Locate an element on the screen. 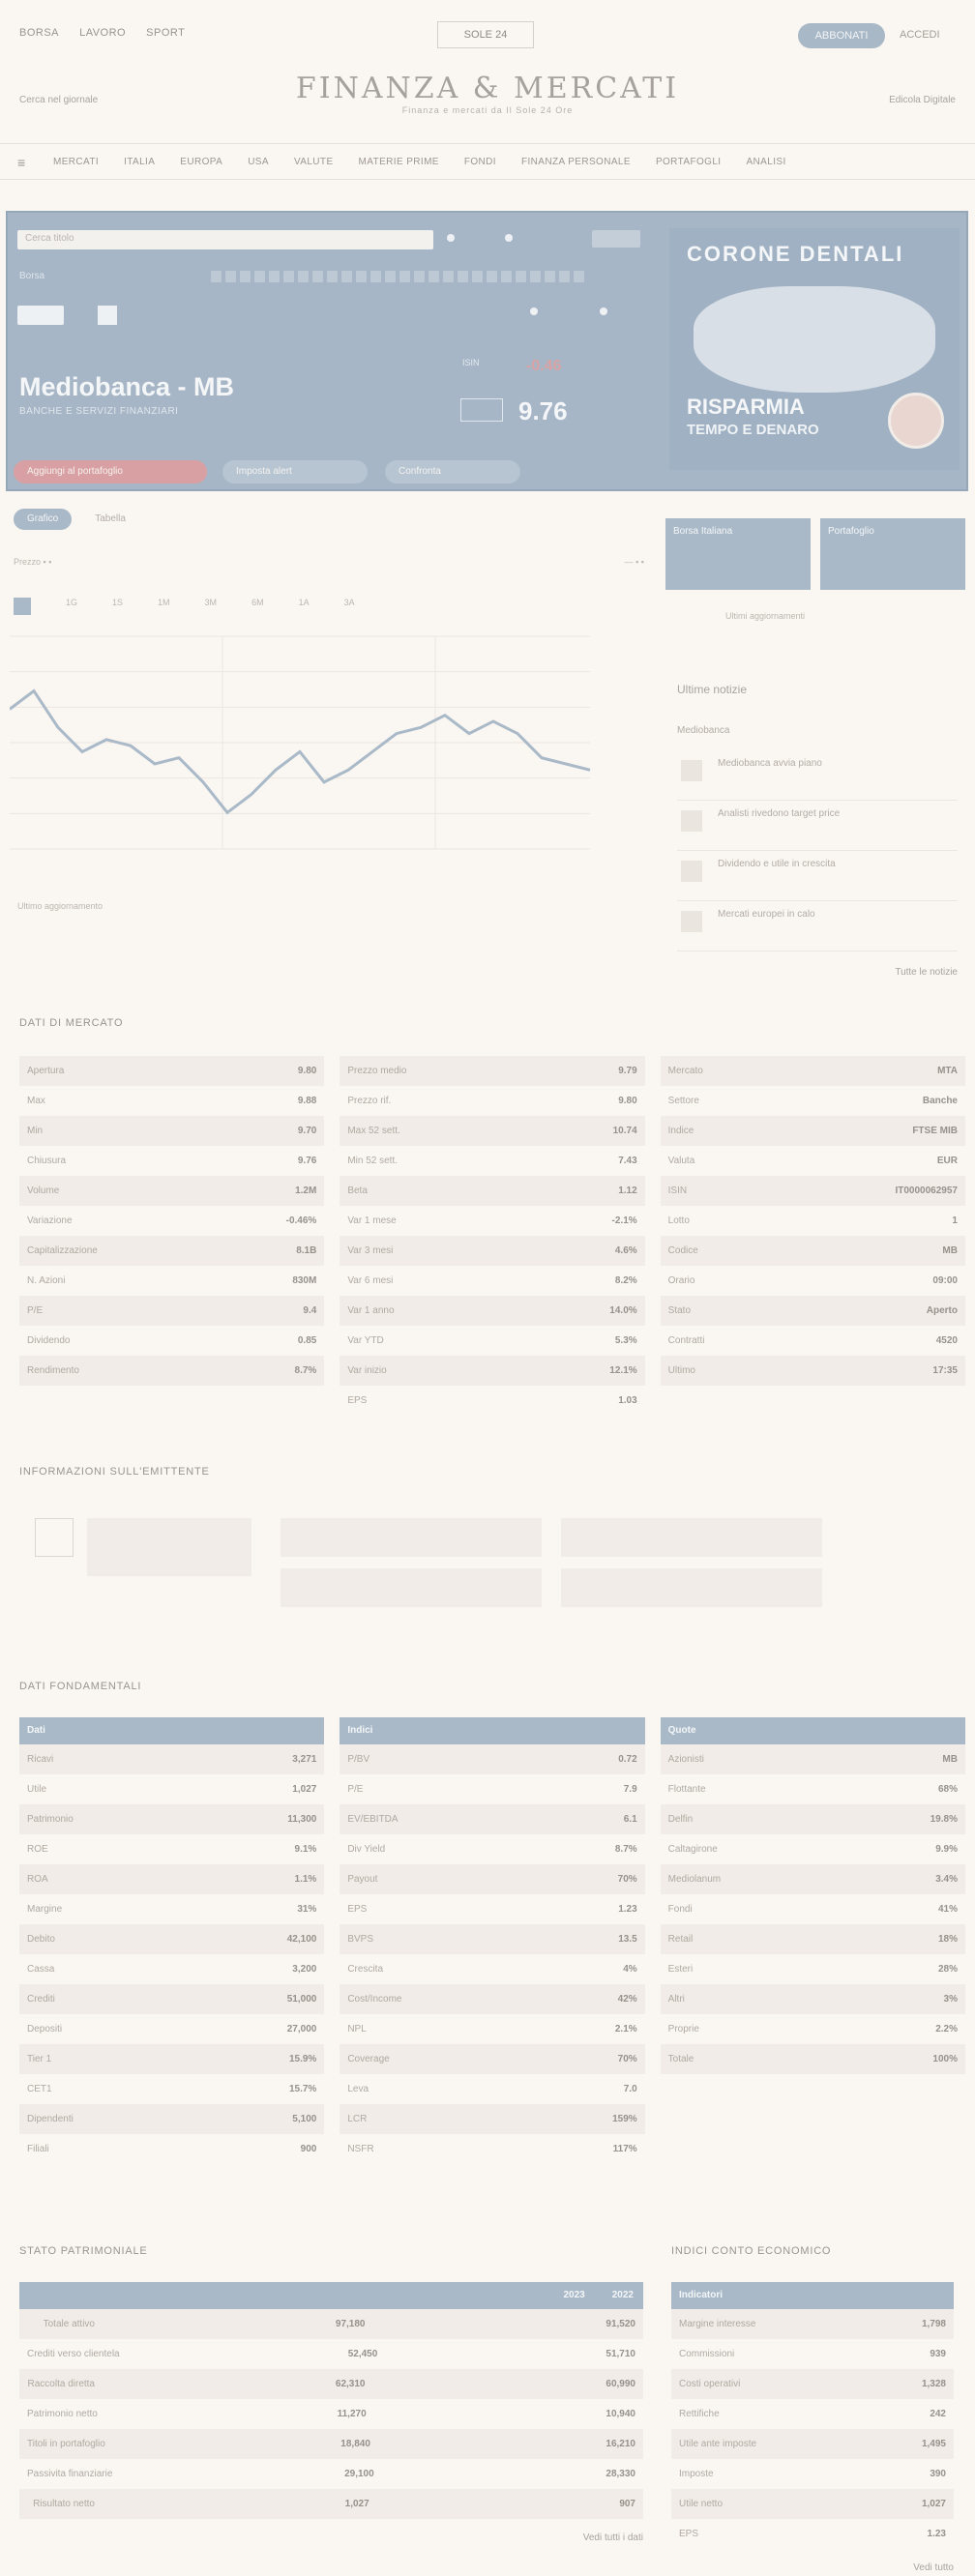  fund-row: Totale 100% is located at coordinates (812, 2059).